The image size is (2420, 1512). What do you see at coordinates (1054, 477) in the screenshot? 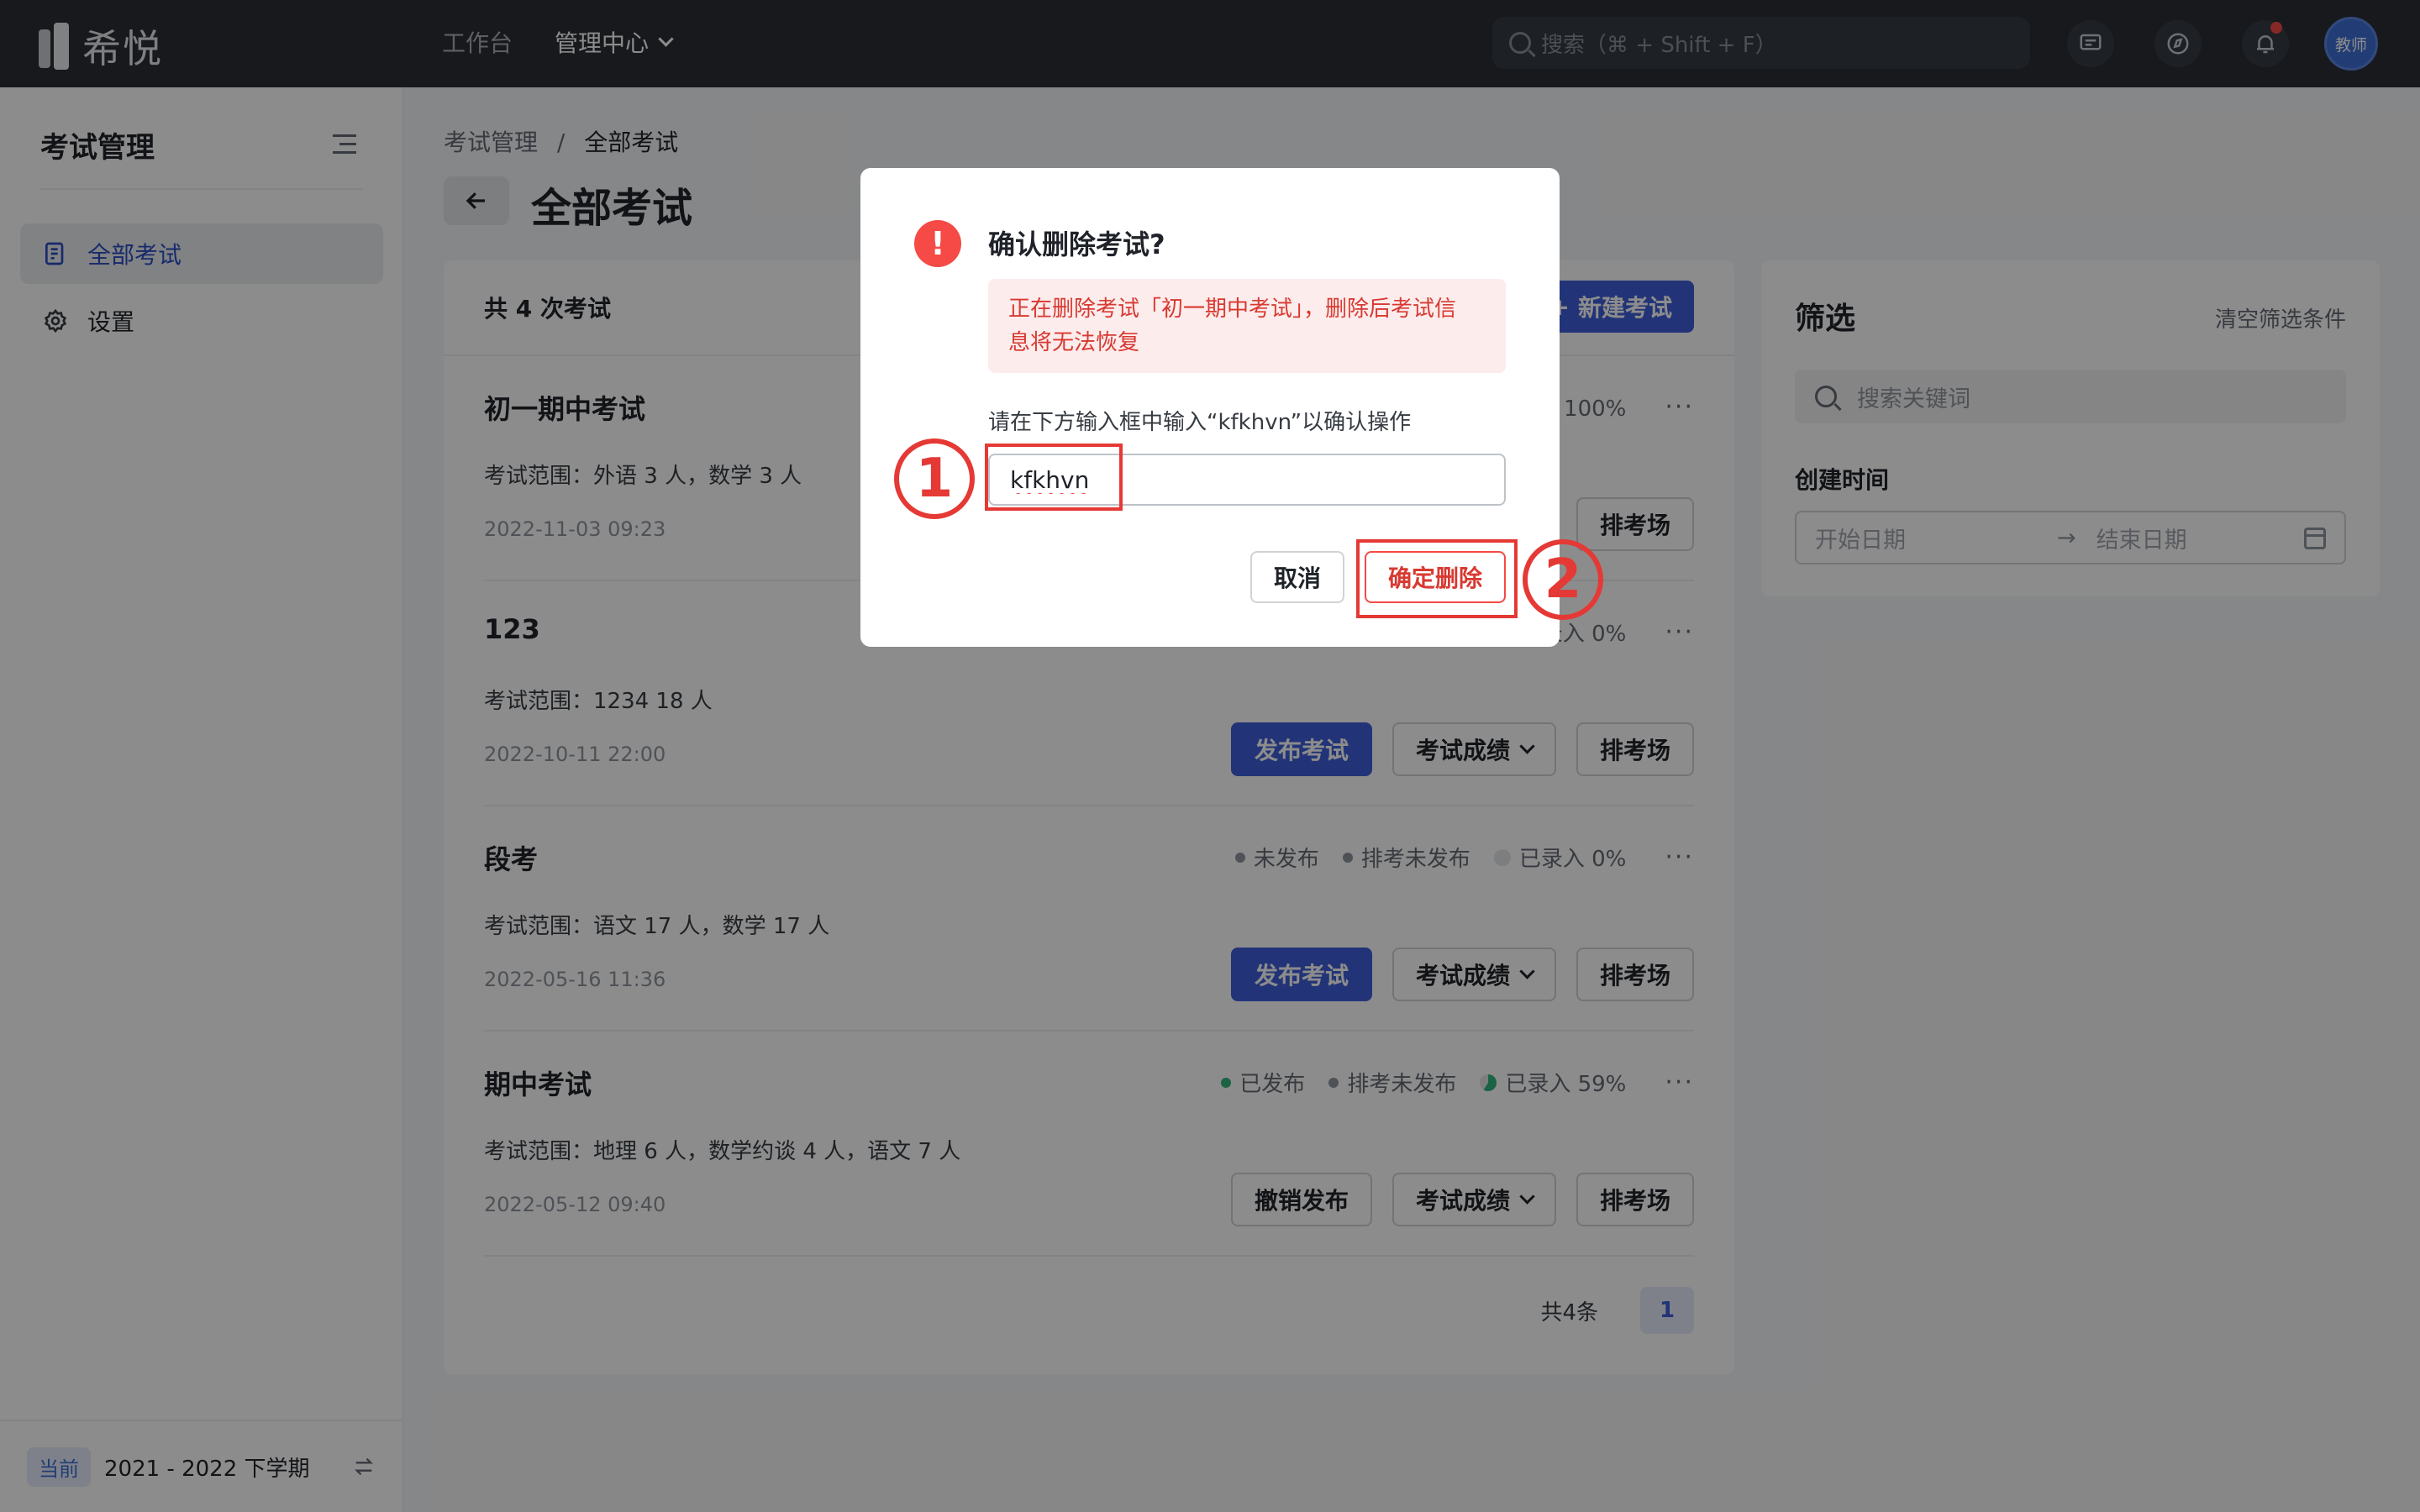
I see `annotation-box-input` at bounding box center [1054, 477].